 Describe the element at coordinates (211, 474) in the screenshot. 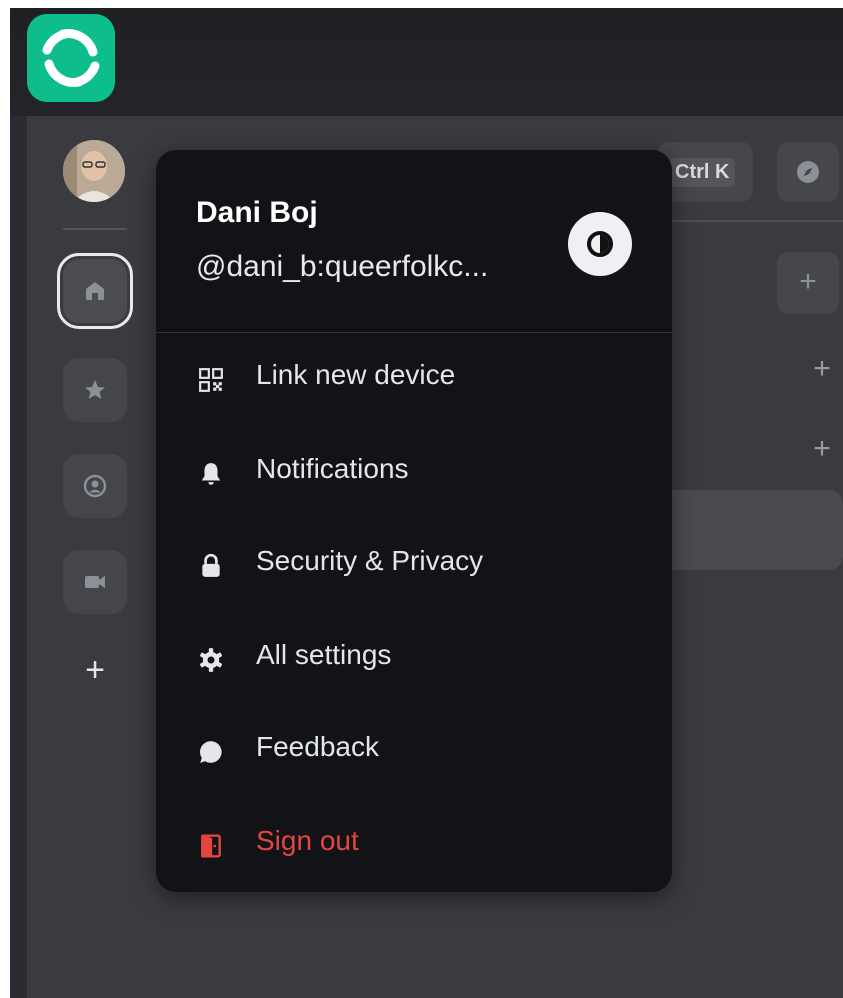

I see `bell-icon` at that location.